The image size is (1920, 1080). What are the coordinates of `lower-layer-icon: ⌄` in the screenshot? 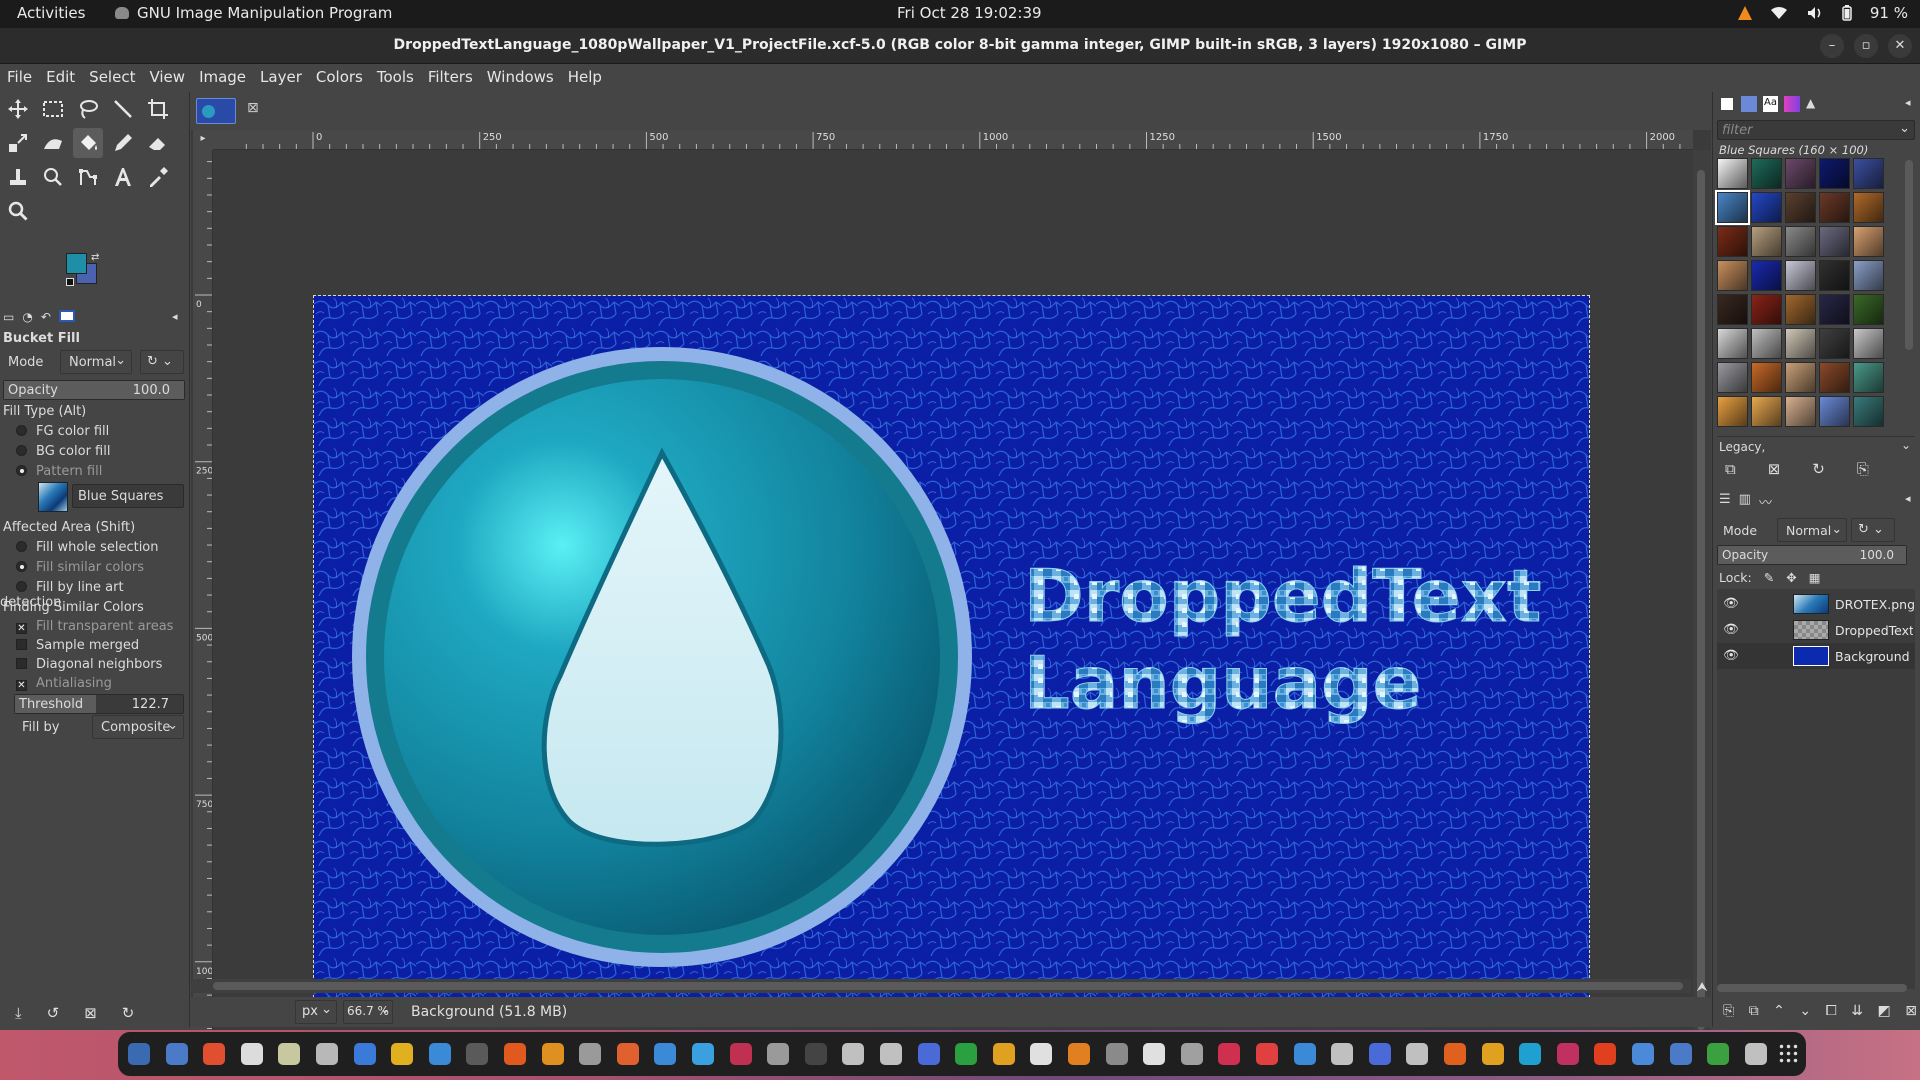 It's located at (1805, 1011).